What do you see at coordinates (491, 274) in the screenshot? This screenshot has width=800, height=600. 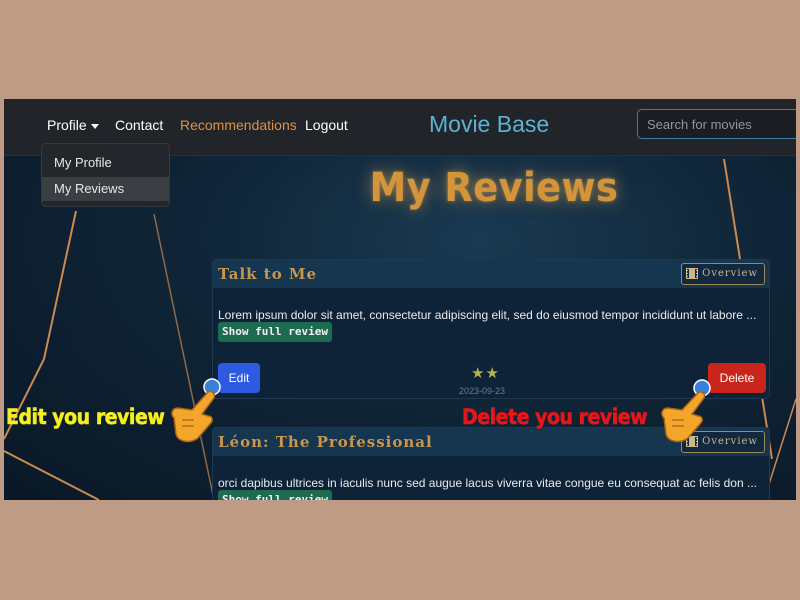 I see `review-card-header: Talk to Me Overview` at bounding box center [491, 274].